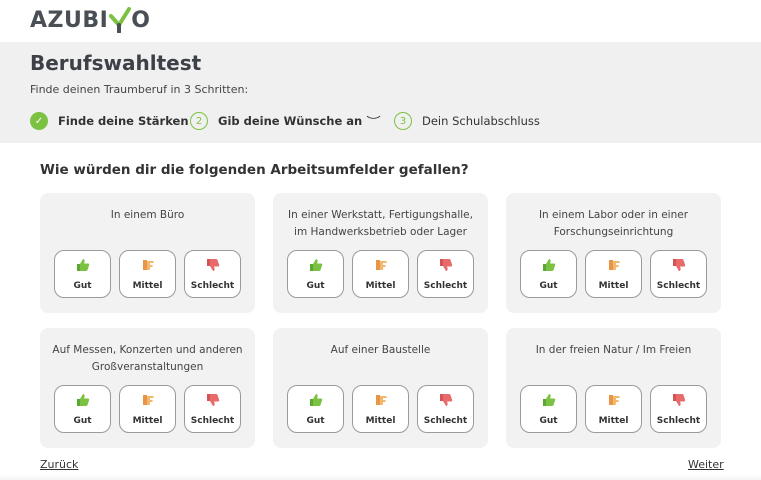 This screenshot has height=480, width=761. What do you see at coordinates (706, 464) in the screenshot?
I see `next-link: Weiter` at bounding box center [706, 464].